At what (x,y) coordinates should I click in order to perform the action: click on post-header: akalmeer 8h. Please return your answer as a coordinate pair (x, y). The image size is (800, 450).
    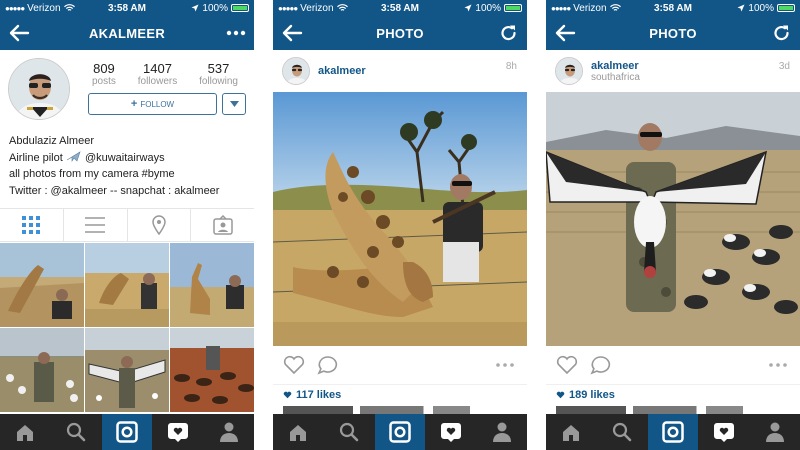
    Looking at the image, I should click on (400, 71).